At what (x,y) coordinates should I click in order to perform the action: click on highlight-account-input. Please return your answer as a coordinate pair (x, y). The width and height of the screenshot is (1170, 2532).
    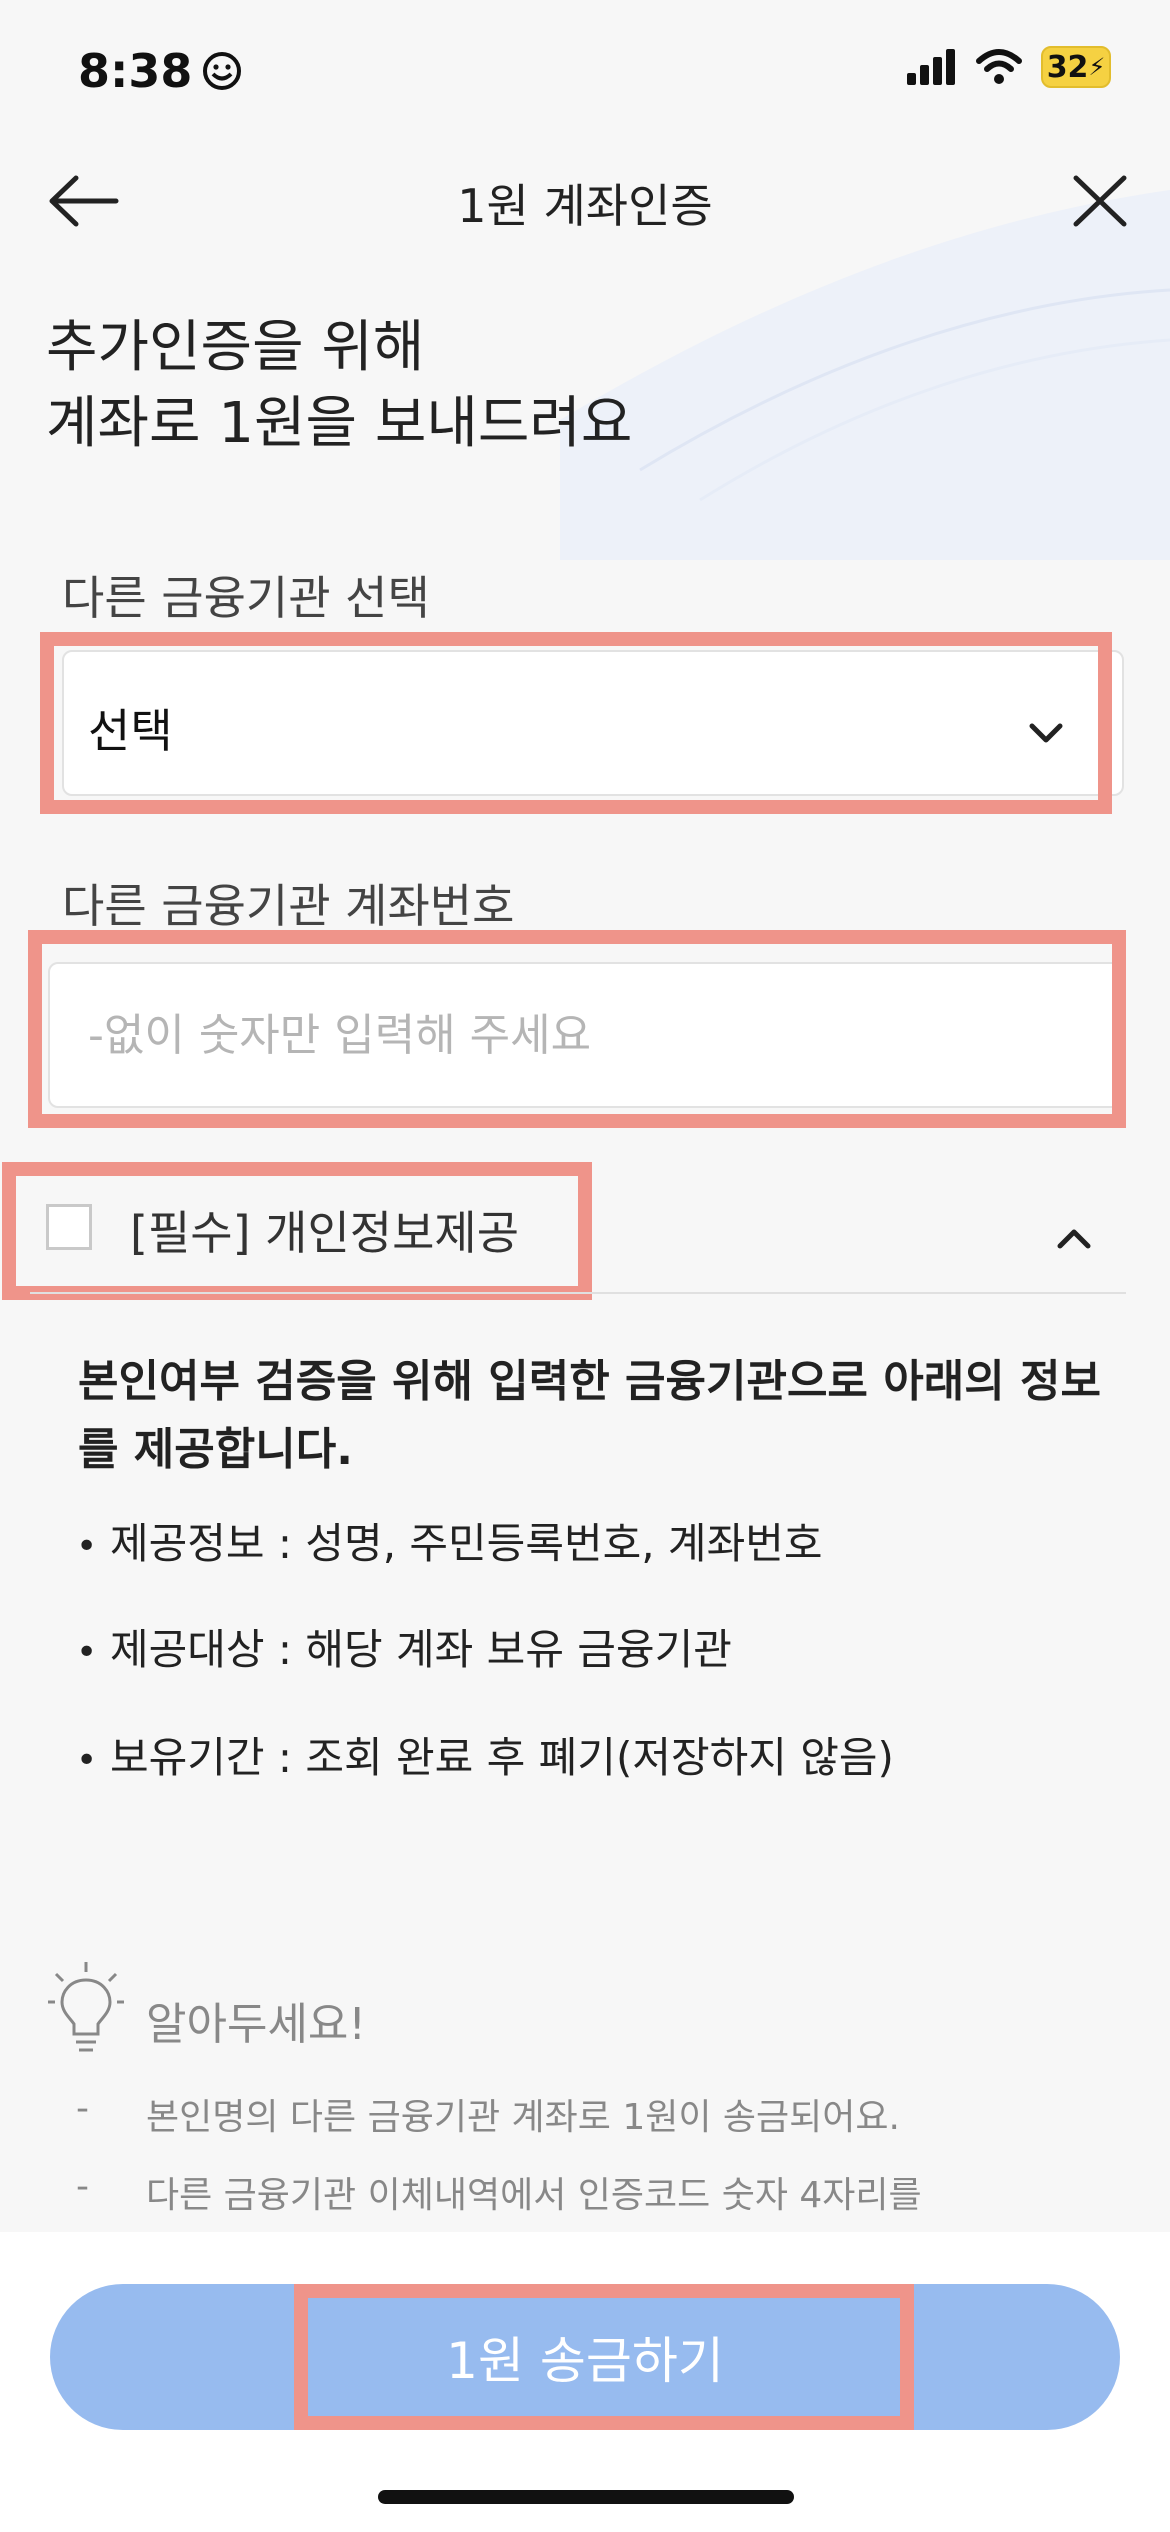
    Looking at the image, I should click on (577, 1029).